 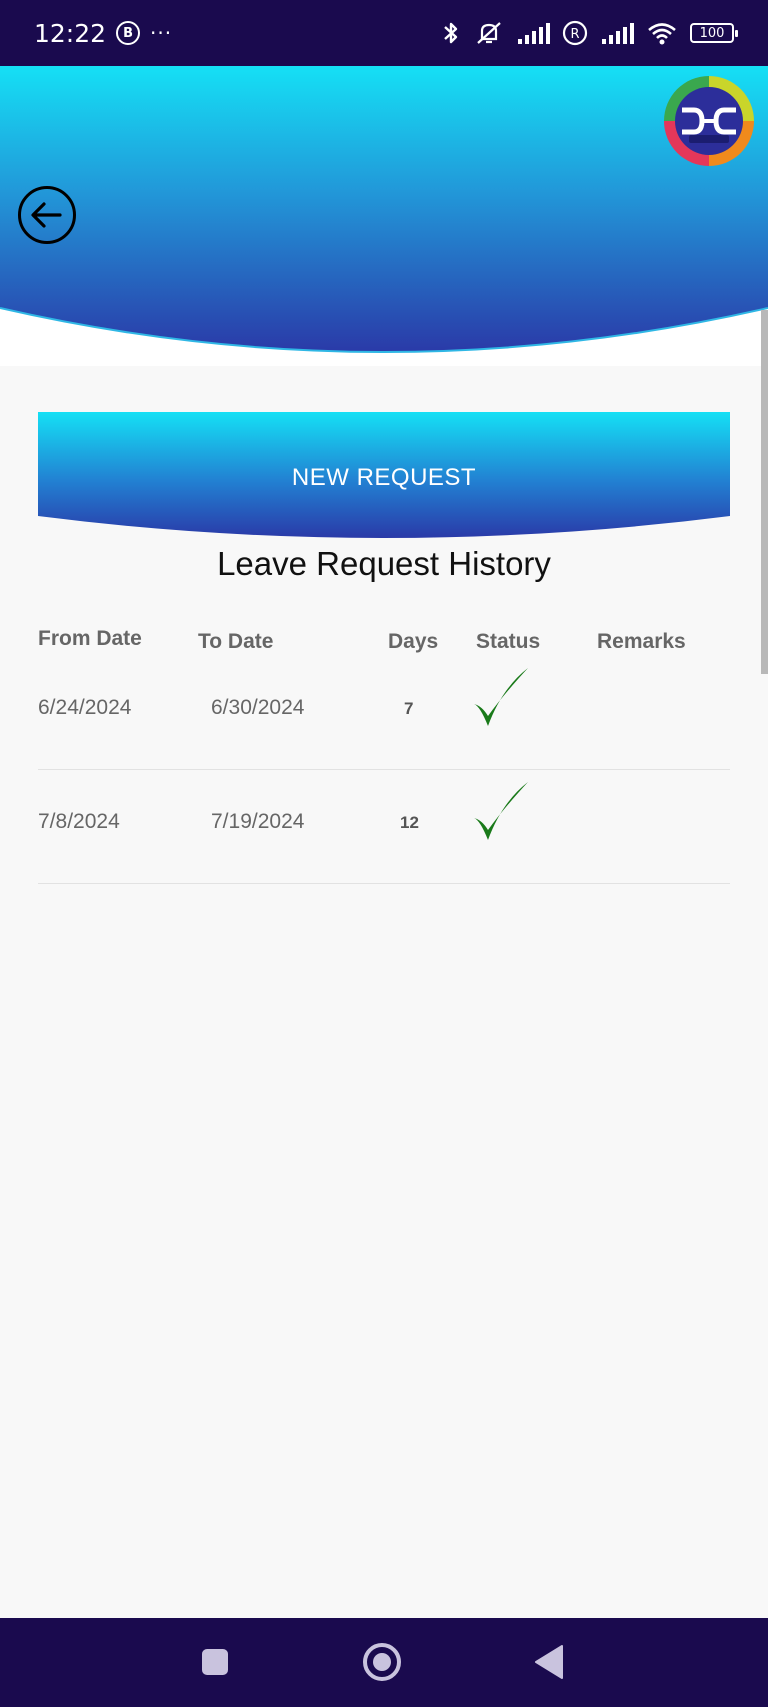 What do you see at coordinates (236, 641) in the screenshot?
I see `column-header-to-date: To Date` at bounding box center [236, 641].